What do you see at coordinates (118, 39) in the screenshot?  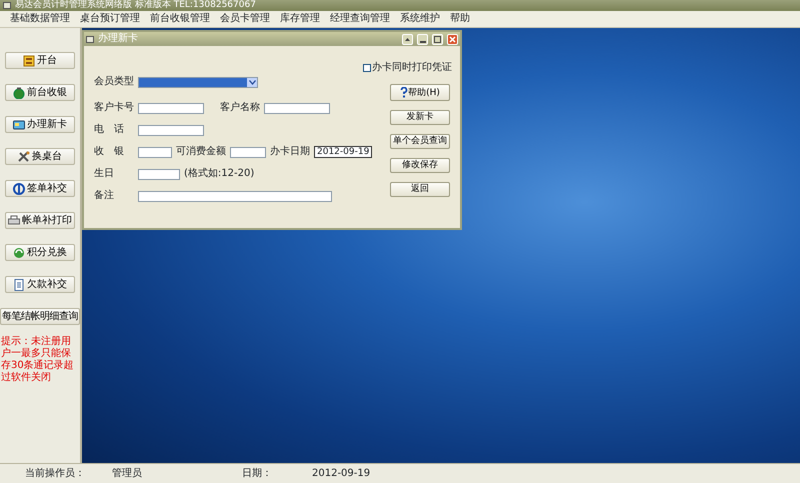 I see `dialog-title: 办理新卡` at bounding box center [118, 39].